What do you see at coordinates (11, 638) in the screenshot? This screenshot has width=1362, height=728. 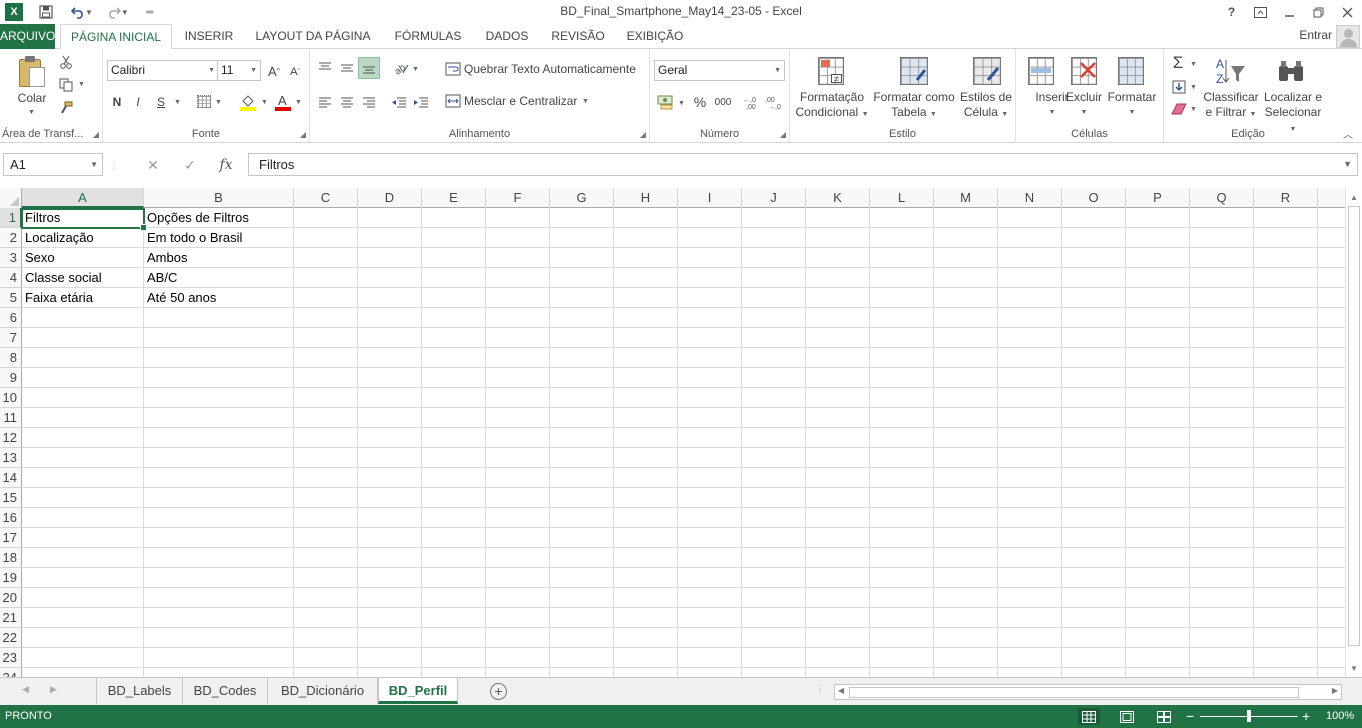 I see `row-header-22: 22` at bounding box center [11, 638].